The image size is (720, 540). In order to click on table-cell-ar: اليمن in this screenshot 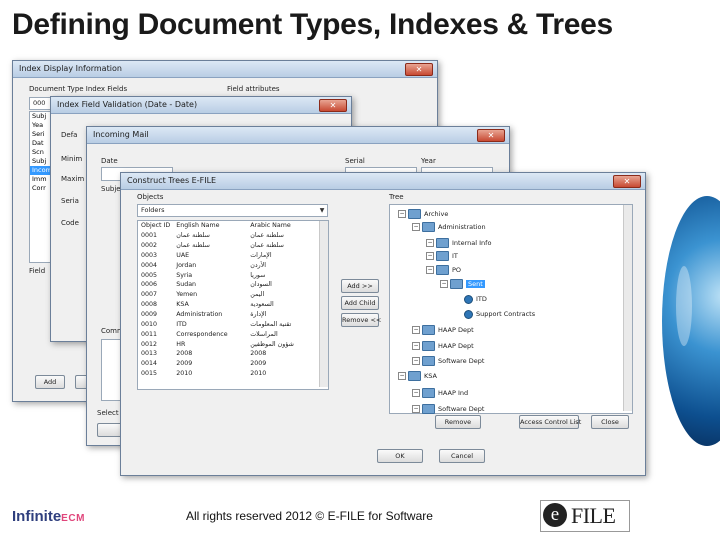, I will do `click(257, 295)`.